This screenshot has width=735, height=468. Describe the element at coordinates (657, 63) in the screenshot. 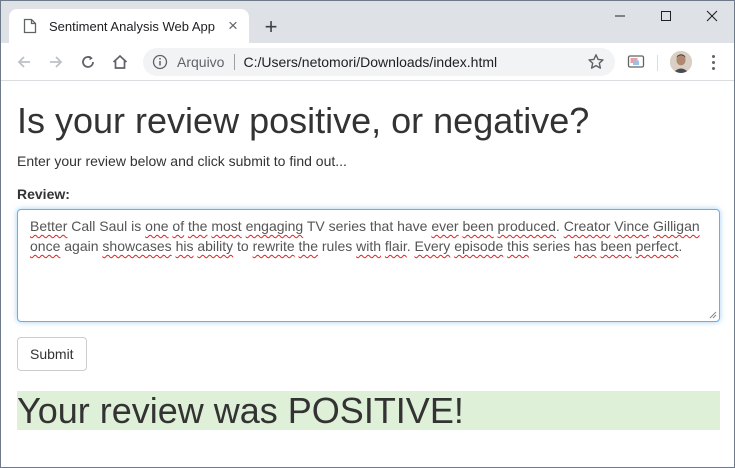

I see `toolbar-divider` at that location.